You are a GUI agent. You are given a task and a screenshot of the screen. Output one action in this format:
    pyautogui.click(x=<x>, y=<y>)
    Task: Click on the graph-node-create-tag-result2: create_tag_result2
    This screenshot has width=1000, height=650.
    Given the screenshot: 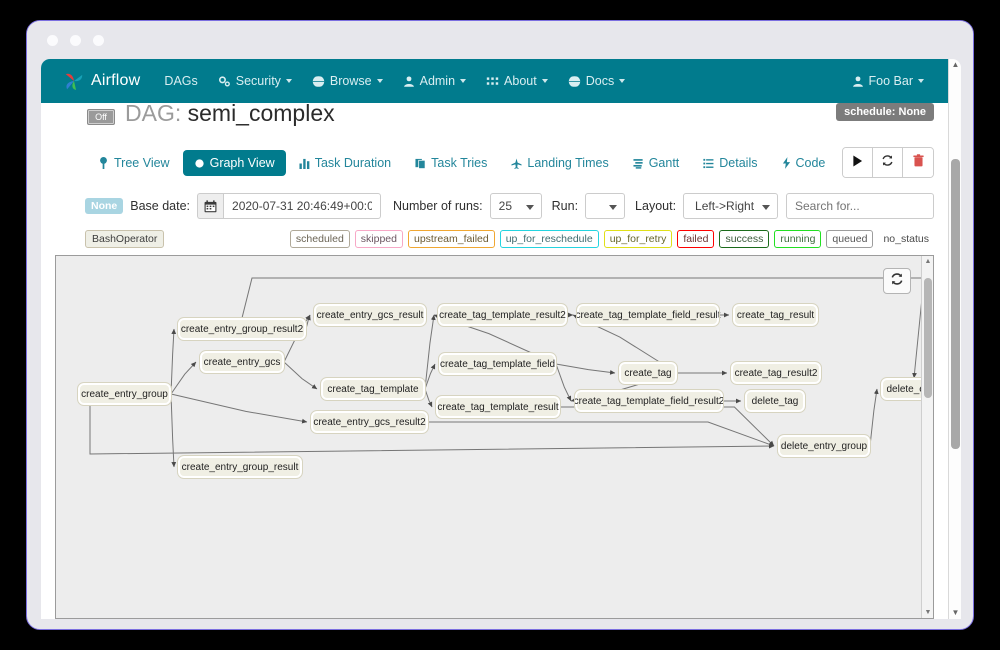 What is the action you would take?
    pyautogui.click(x=776, y=373)
    